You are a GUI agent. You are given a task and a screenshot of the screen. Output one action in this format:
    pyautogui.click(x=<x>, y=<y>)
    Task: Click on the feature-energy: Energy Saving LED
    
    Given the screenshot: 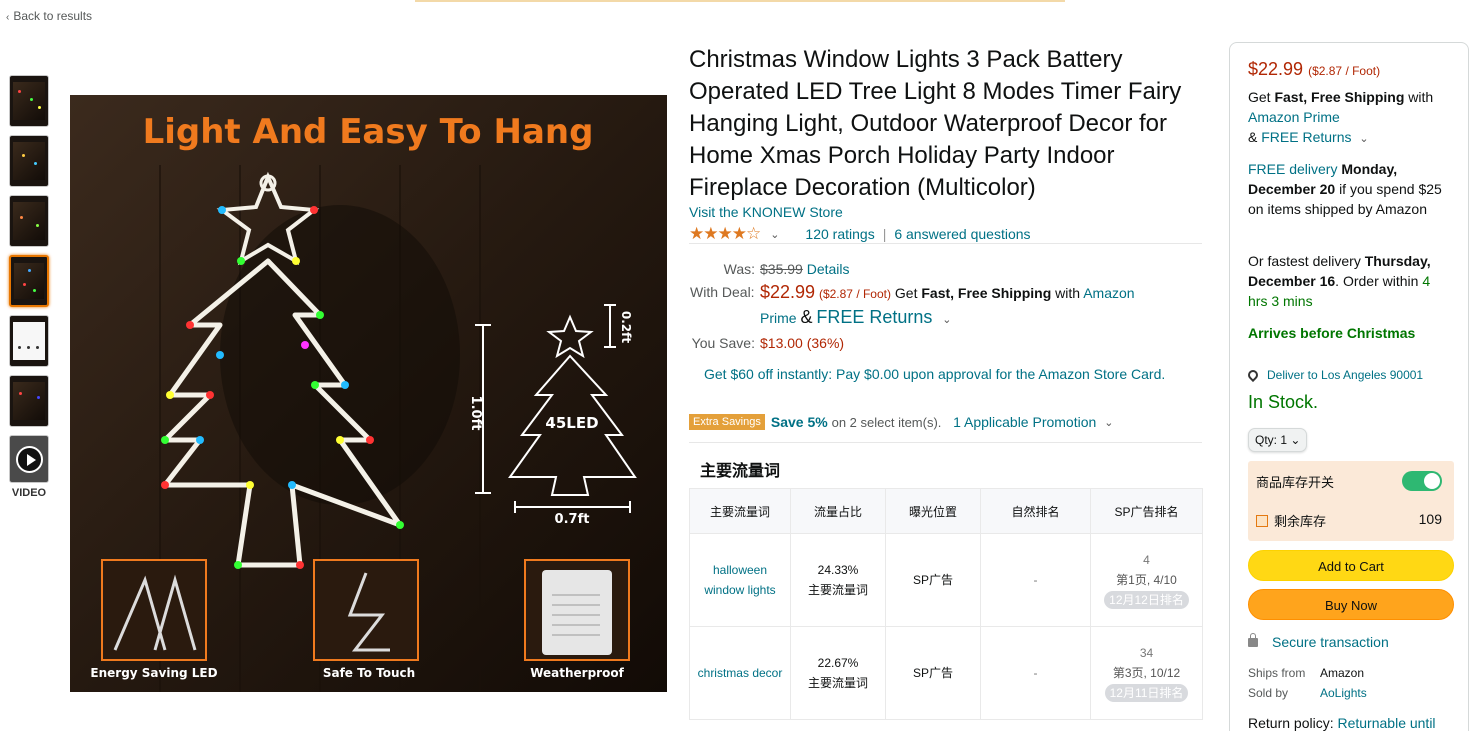 What is the action you would take?
    pyautogui.click(x=153, y=673)
    